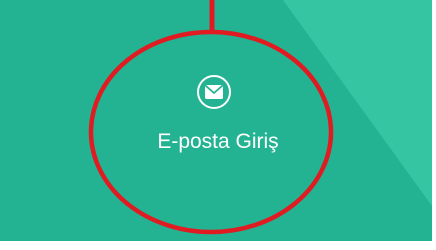 The image size is (436, 250). What do you see at coordinates (214, 92) in the screenshot?
I see `envelope-icon` at bounding box center [214, 92].